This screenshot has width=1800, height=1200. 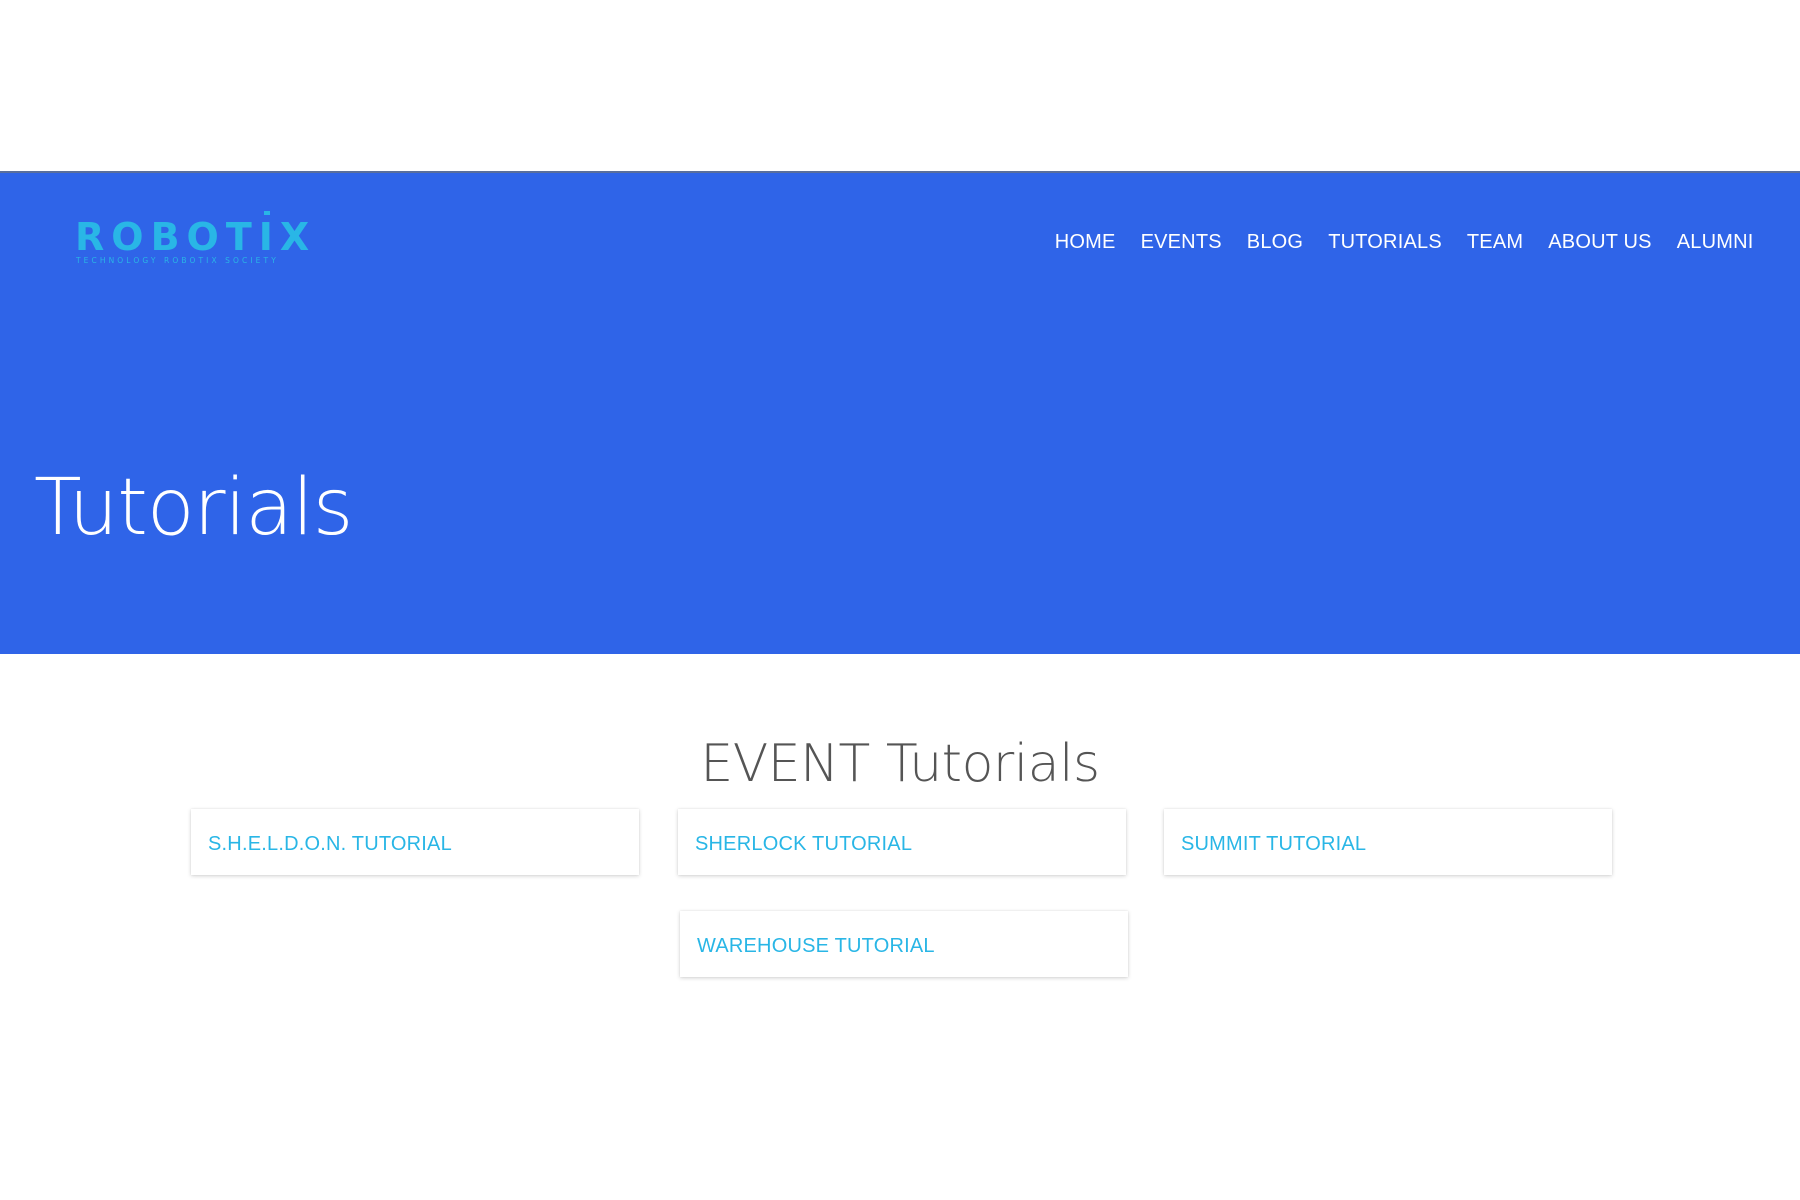 I want to click on tutorial-link-sherlock: SHERLOCK TUTORIAL, so click(x=803, y=842).